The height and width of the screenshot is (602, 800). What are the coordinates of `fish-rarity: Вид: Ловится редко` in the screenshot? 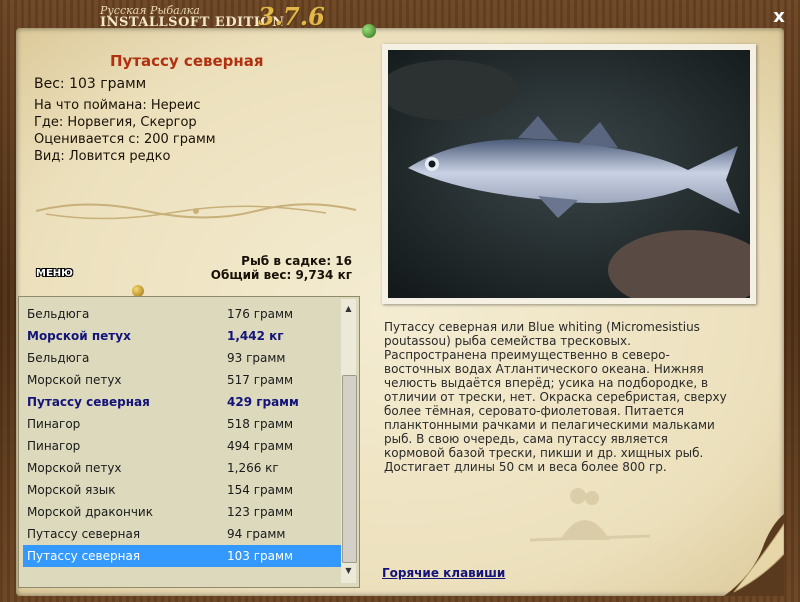 It's located at (102, 156).